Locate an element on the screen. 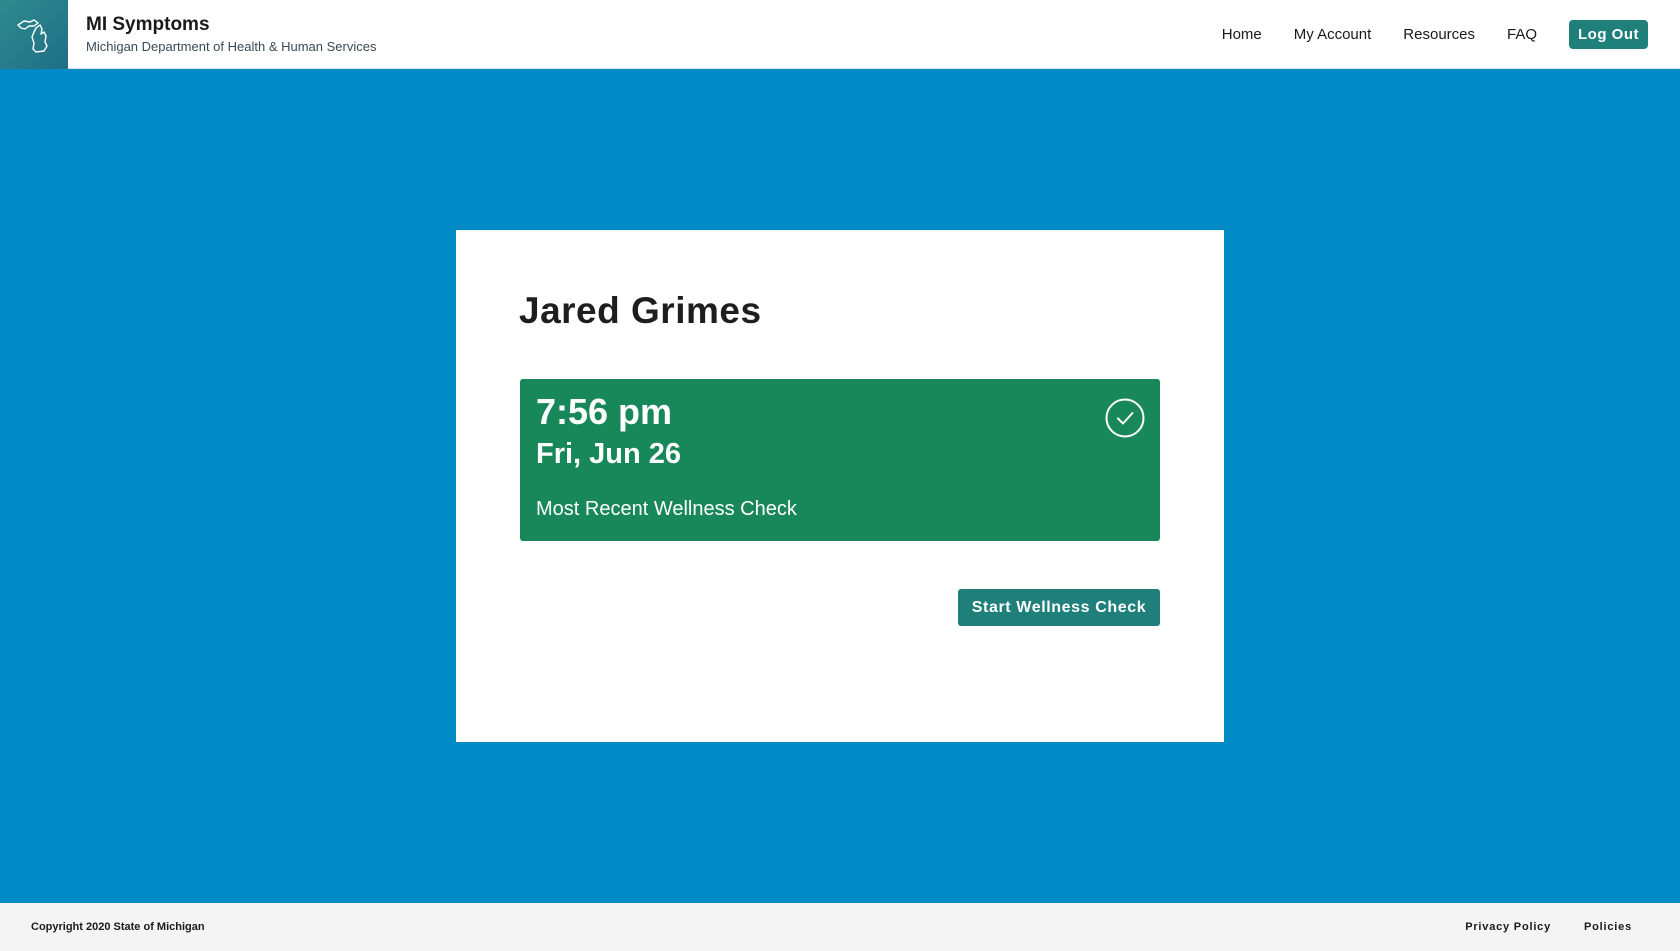 The width and height of the screenshot is (1680, 951). check-circle-icon is located at coordinates (1125, 418).